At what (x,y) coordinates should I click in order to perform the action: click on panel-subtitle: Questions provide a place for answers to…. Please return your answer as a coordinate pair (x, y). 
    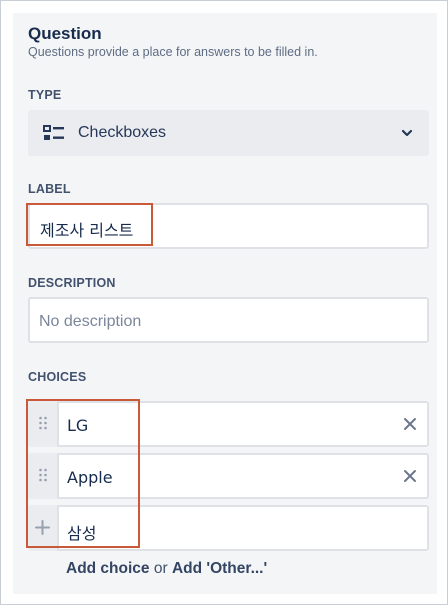
    Looking at the image, I should click on (173, 52).